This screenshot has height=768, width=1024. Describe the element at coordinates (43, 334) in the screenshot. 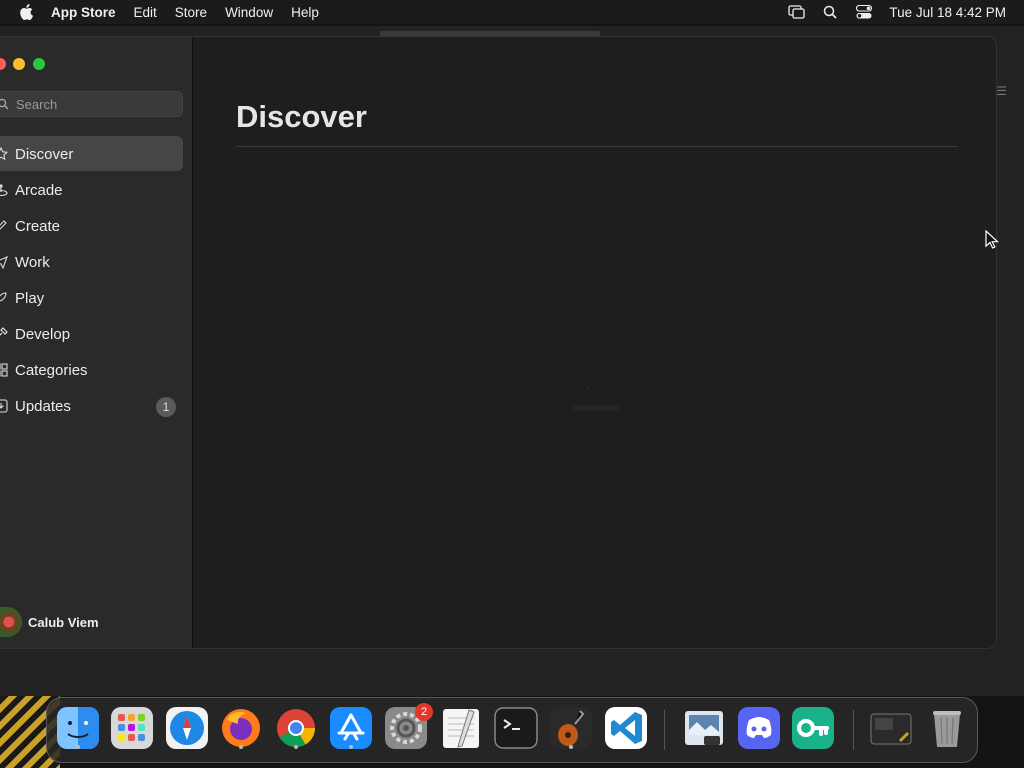

I see `sidebar-item-label: Develop` at that location.